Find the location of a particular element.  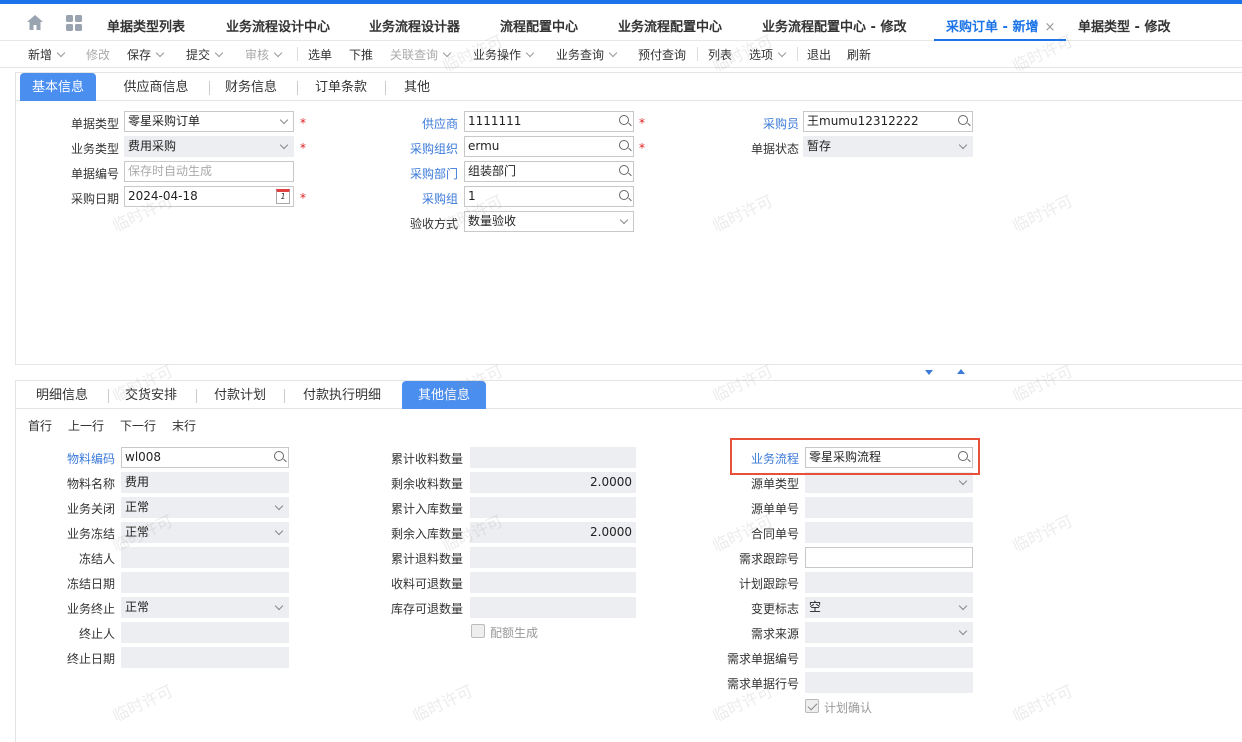

tab-bizflow-design-center: 业务流程设计中心 is located at coordinates (278, 25).